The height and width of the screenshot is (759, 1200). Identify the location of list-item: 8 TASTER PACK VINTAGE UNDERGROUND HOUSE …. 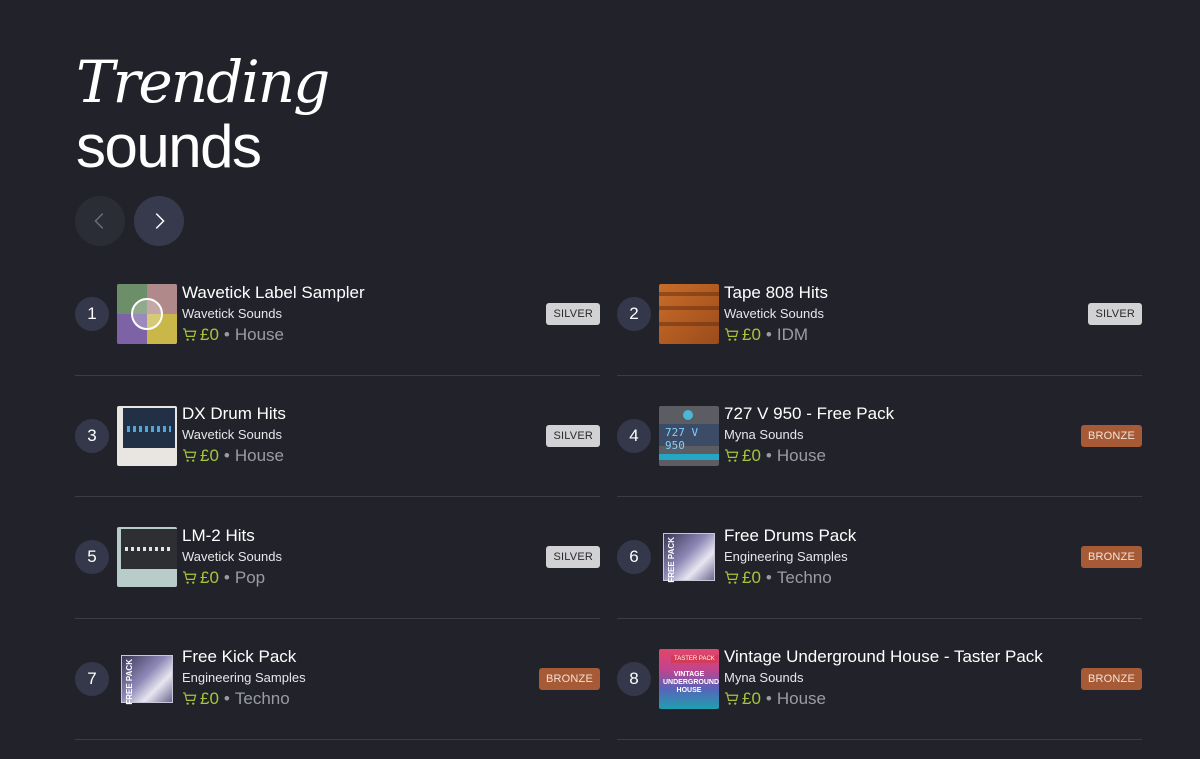
(879, 679).